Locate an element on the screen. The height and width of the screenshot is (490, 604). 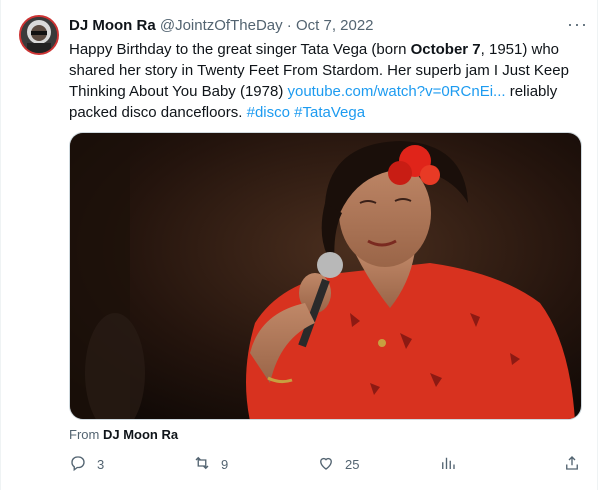
tweet-header: DJ Moon Ra @JointzOfTheDay · Oct 7, 2022 is located at coordinates (326, 27).